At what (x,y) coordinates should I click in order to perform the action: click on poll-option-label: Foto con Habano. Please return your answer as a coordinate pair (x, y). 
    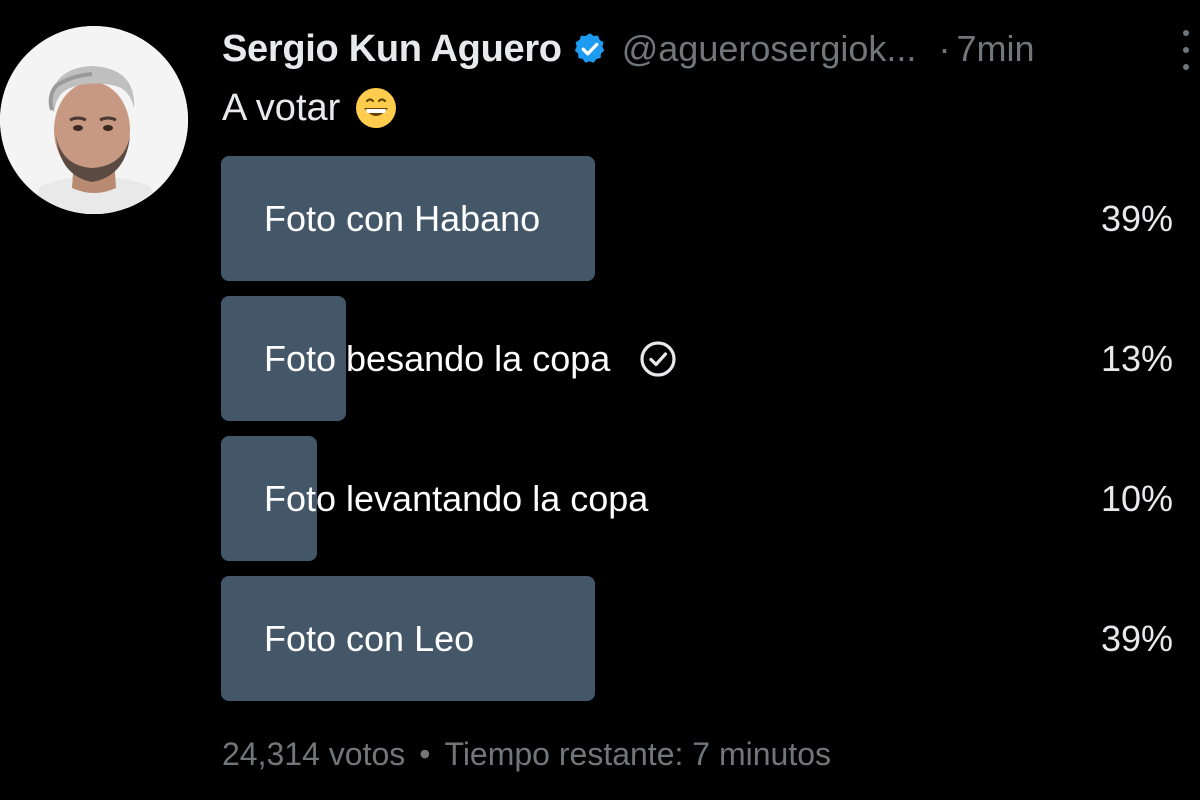
    Looking at the image, I should click on (402, 218).